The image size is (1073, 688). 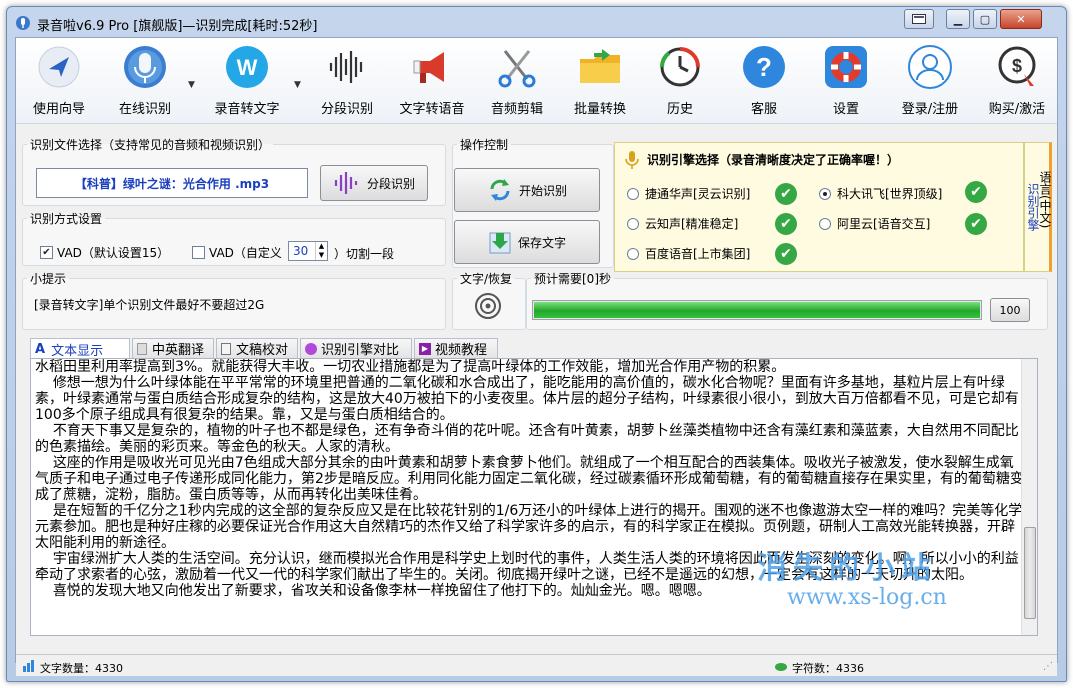 What do you see at coordinates (1017, 109) in the screenshot?
I see `toolbar-purchase-activate-label: 购买/激活` at bounding box center [1017, 109].